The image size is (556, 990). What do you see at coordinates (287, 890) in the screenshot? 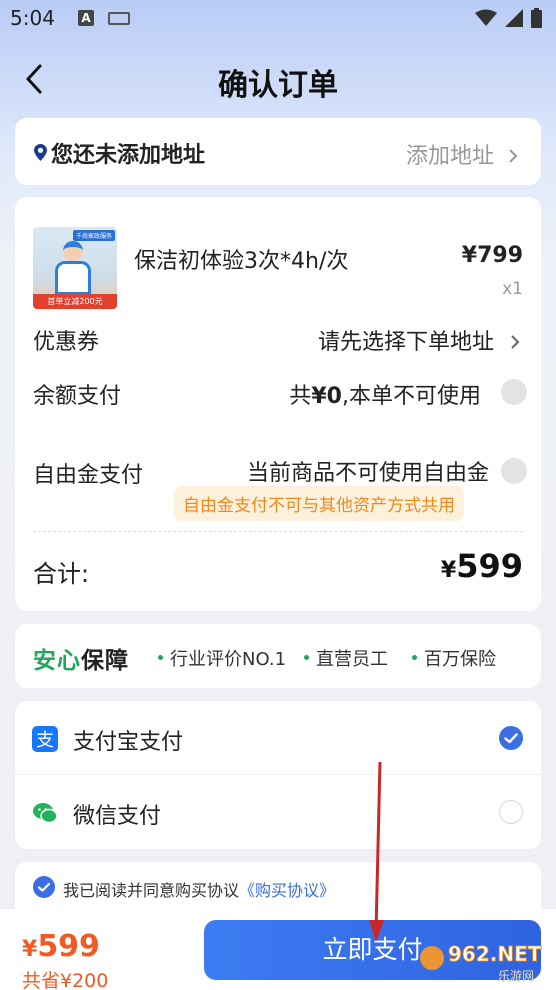
I see `agreement-link: 《购买协议》` at bounding box center [287, 890].